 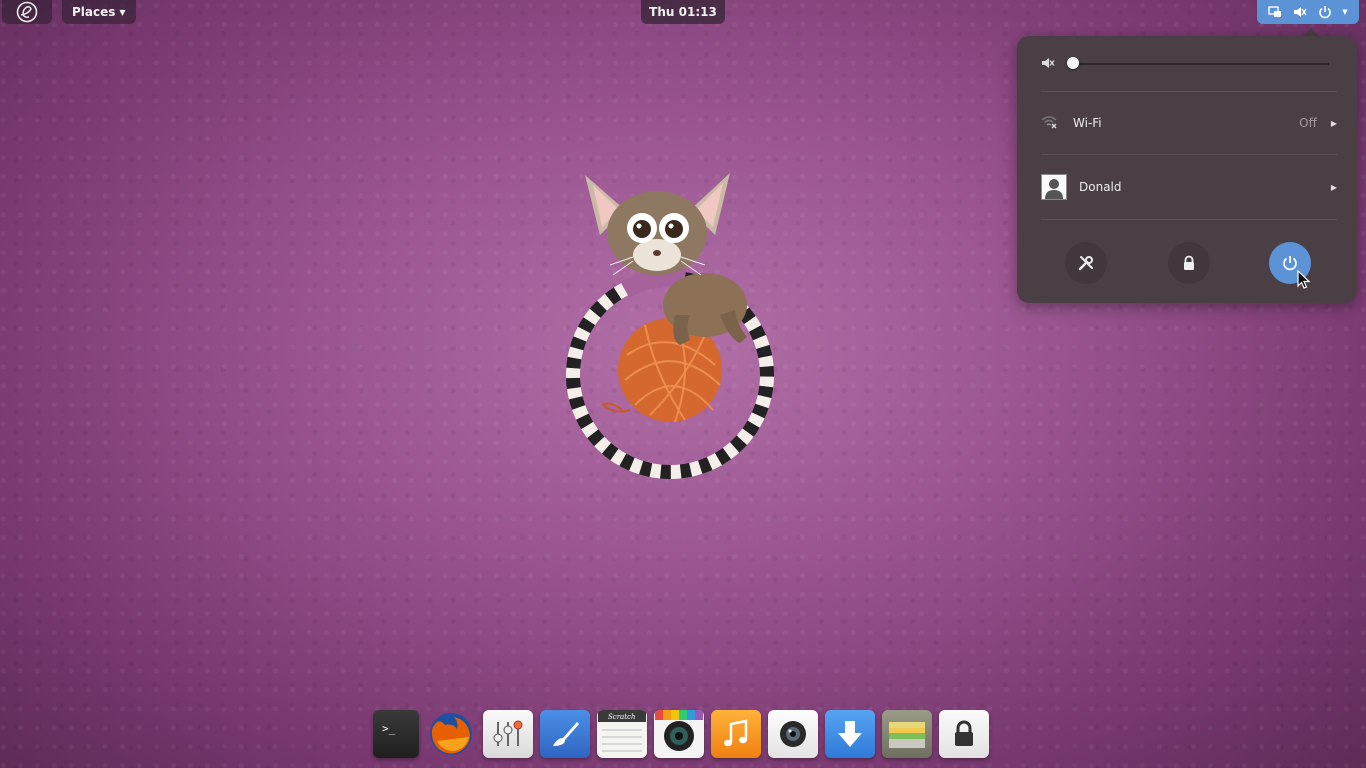 I want to click on user-silhouette-icon, so click(x=1054, y=189).